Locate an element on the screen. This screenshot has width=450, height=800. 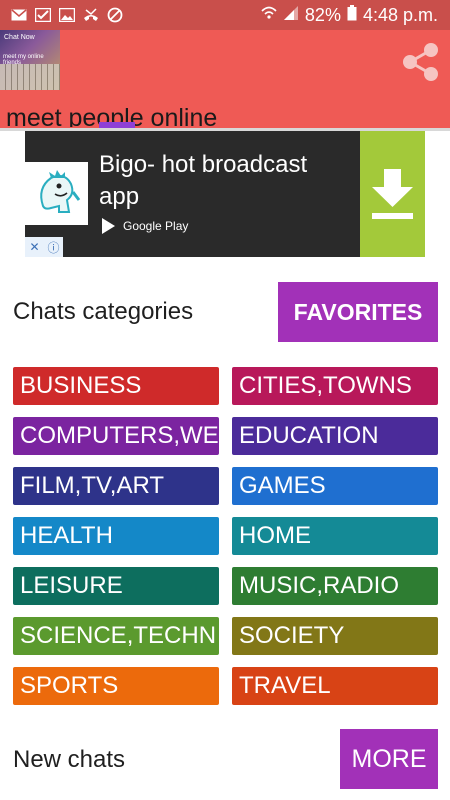
play-icon is located at coordinates (108, 226).